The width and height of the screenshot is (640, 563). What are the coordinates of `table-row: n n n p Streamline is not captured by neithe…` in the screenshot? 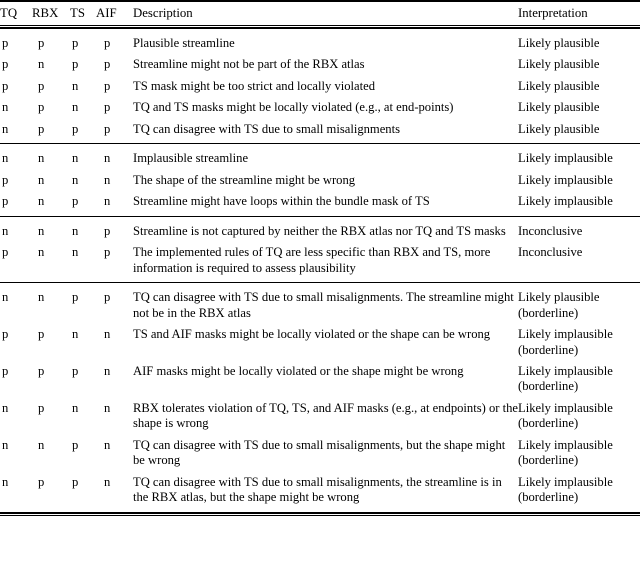 It's located at (320, 228).